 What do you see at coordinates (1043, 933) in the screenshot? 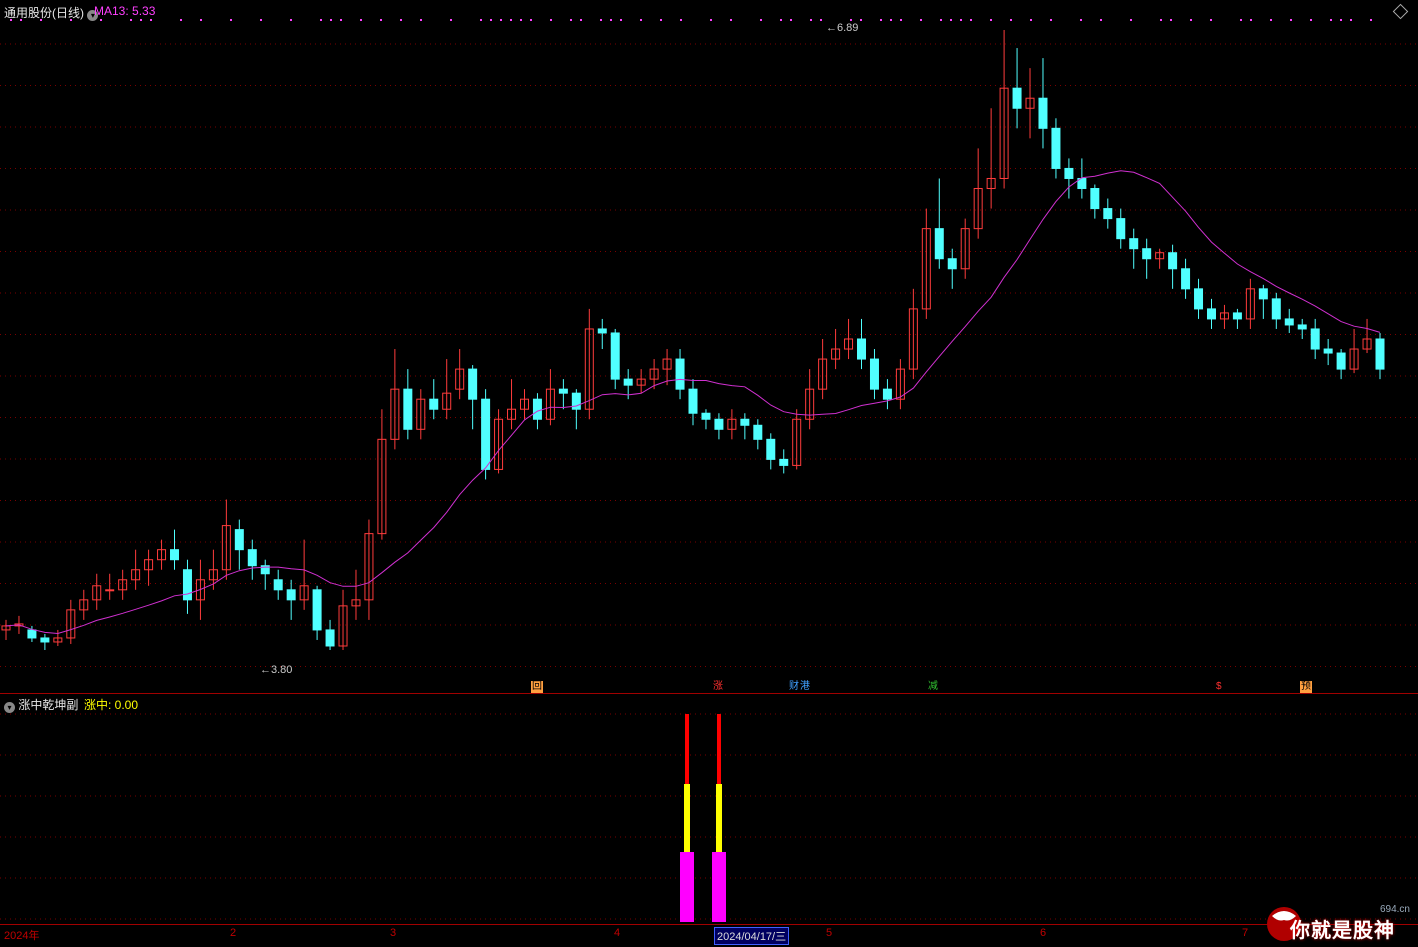
I see `x-label-jun: 6` at bounding box center [1043, 933].